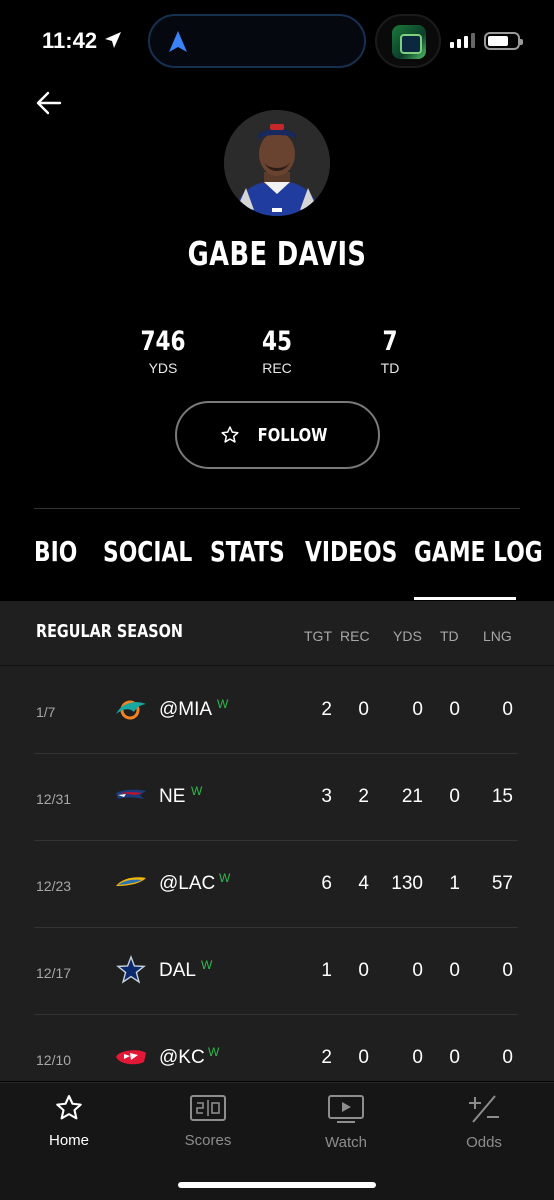 This screenshot has height=1200, width=554. Describe the element at coordinates (186, 709) in the screenshot. I see `opponent-name: @MIA` at that location.